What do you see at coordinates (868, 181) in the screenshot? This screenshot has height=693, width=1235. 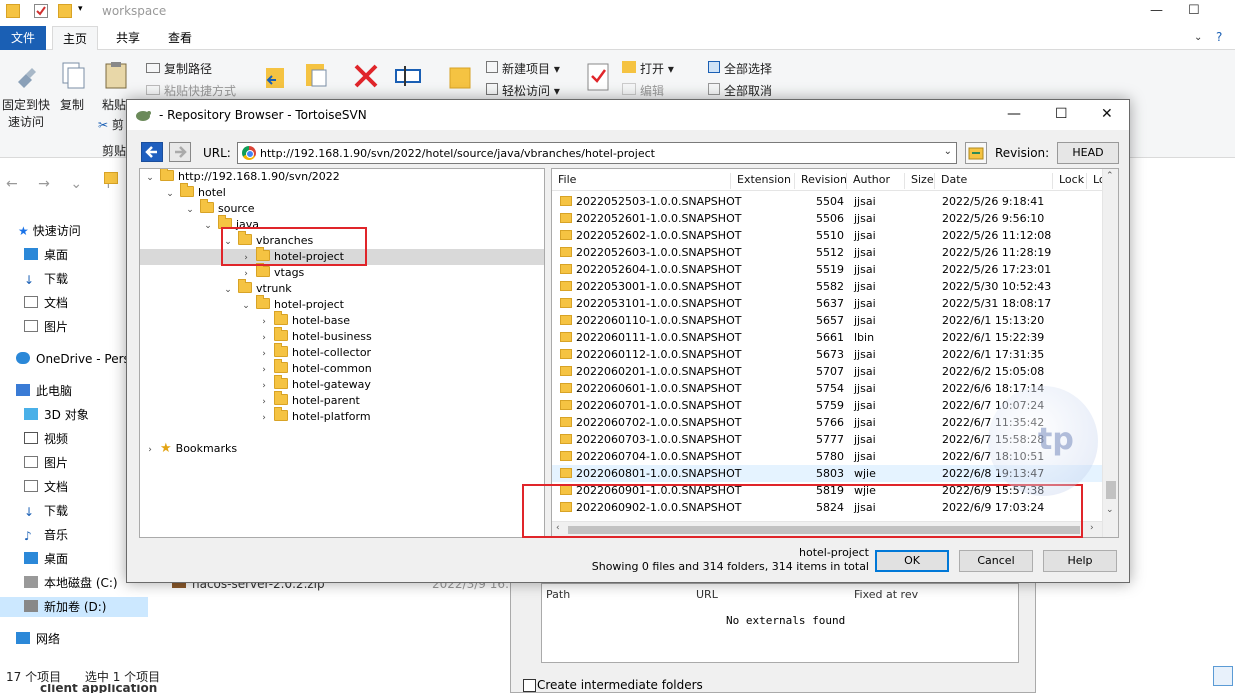 I see `col-author: Author` at bounding box center [868, 181].